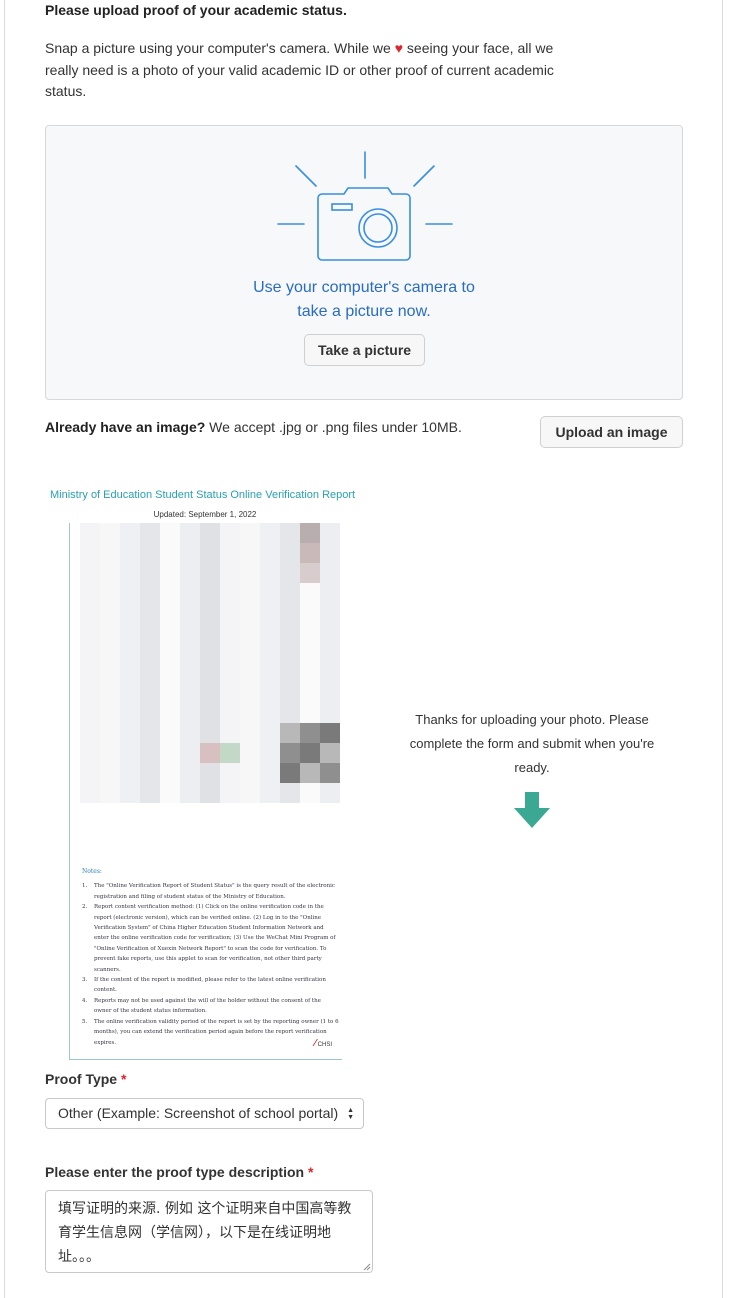  Describe the element at coordinates (364, 311) in the screenshot. I see `camera-prompt-line2: take a picture now.` at that location.